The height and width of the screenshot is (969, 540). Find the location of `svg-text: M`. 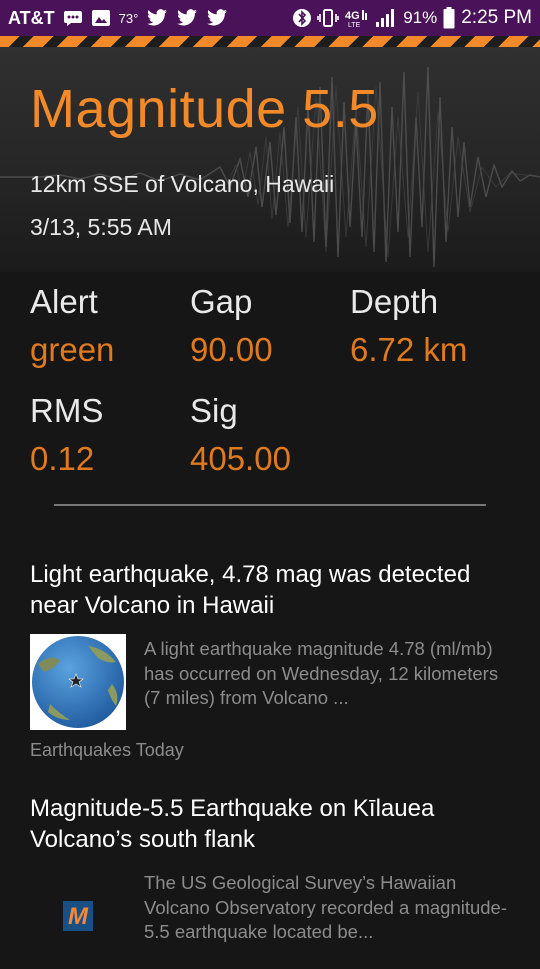

svg-text: M is located at coordinates (78, 916).